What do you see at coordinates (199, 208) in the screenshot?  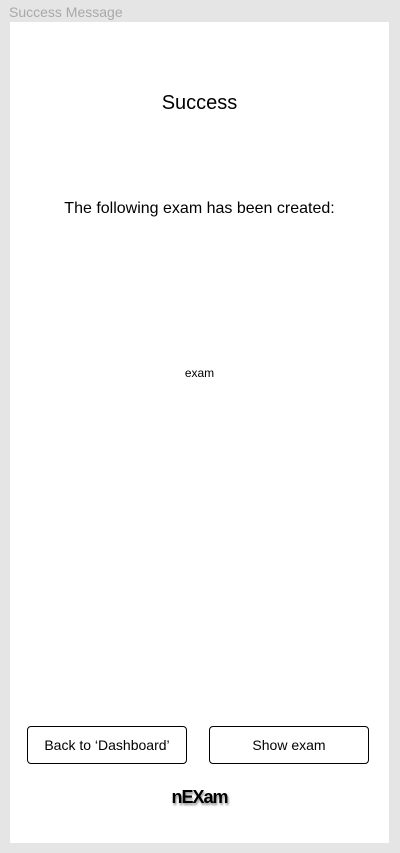 I see `success-message: The following exam has been created:` at bounding box center [199, 208].